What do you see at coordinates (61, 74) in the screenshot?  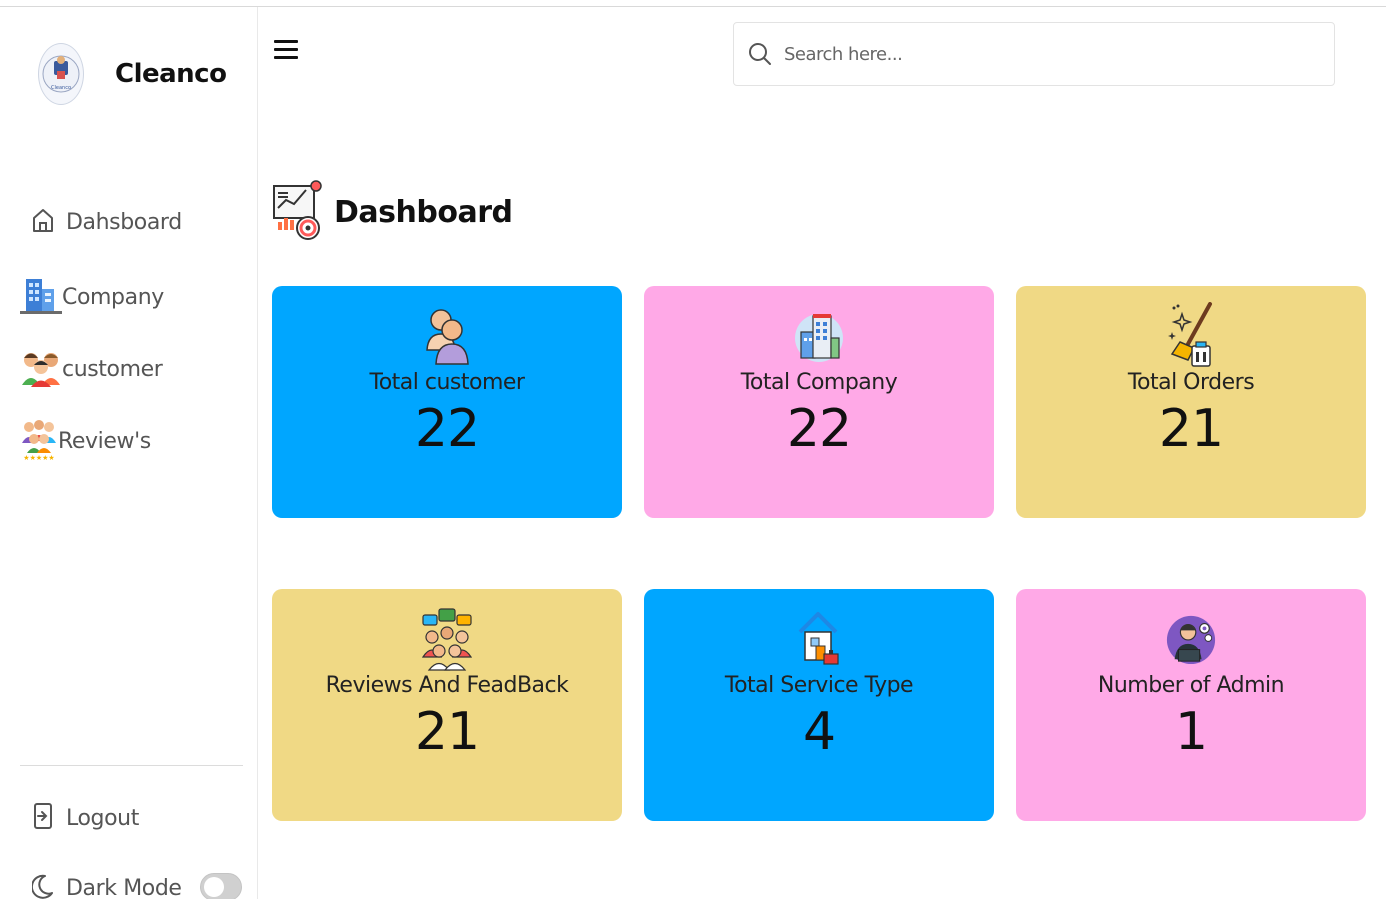 I see `brand-logo: Cleanco` at bounding box center [61, 74].